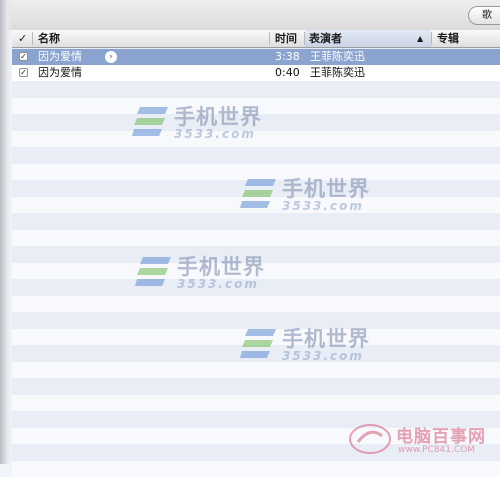  Describe the element at coordinates (286, 38) in the screenshot. I see `column-header-time: 时间` at that location.